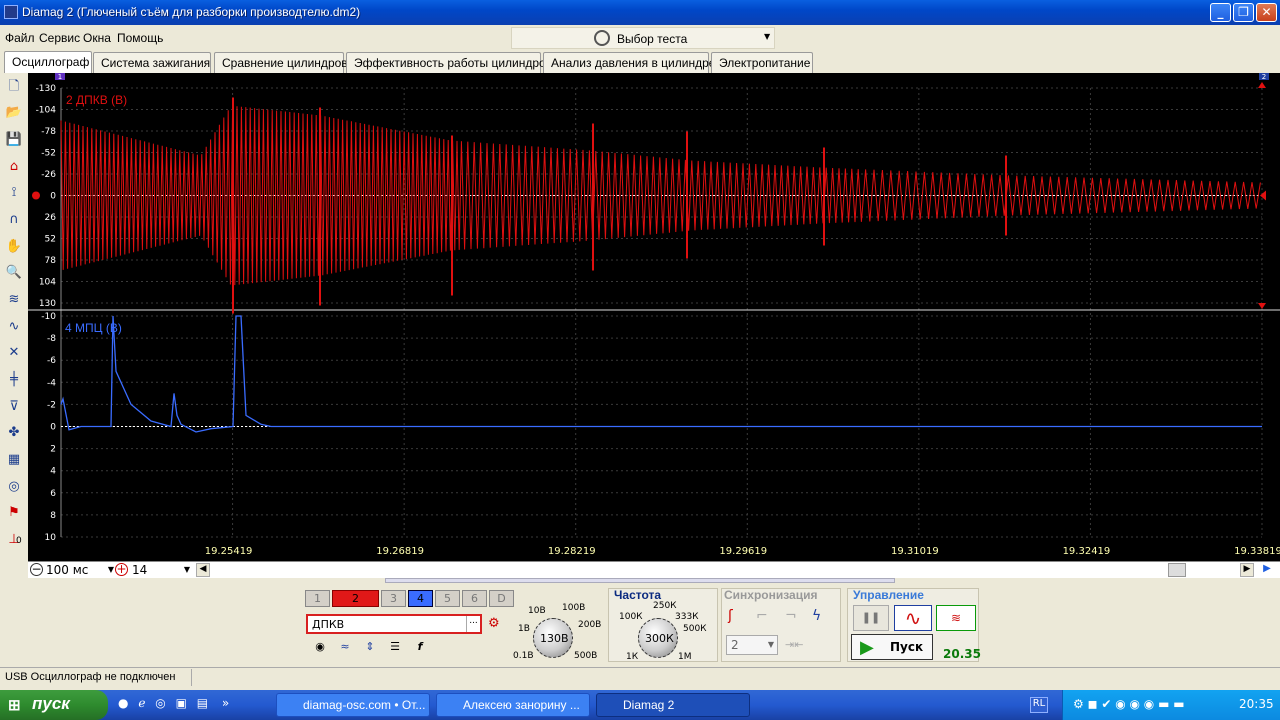  Describe the element at coordinates (97, 38) in the screenshot. I see `menu-windows: Окна` at that location.